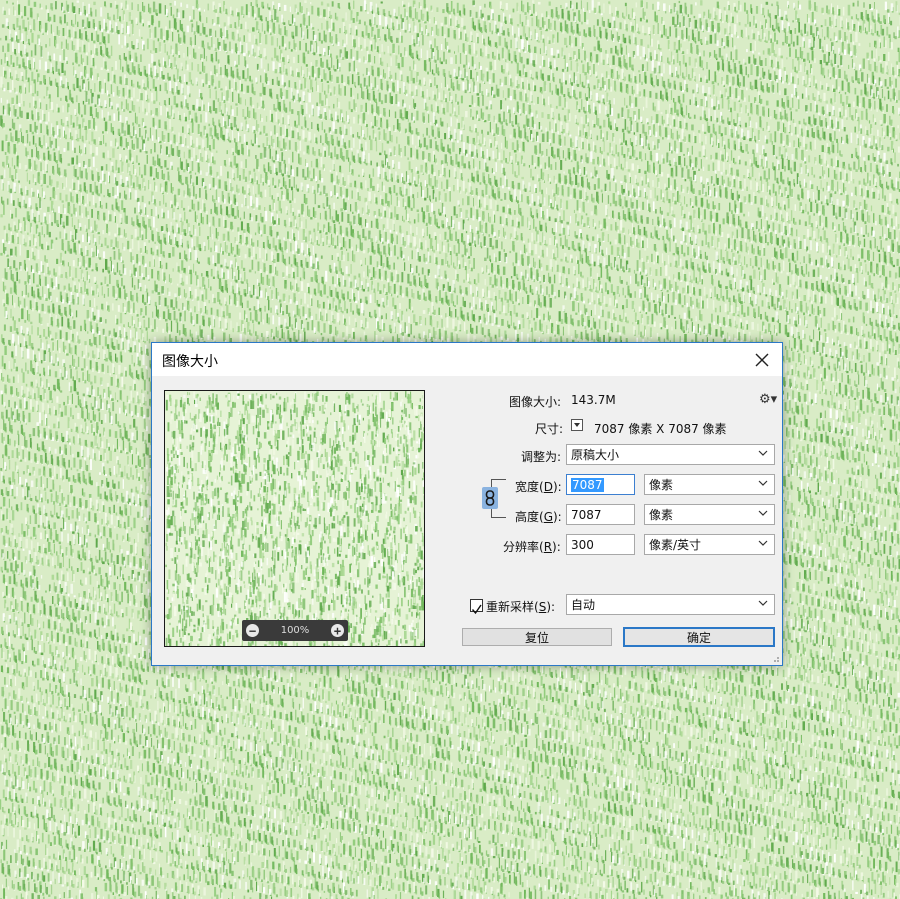  I want to click on fit-to-select: 原稿大小, so click(670, 454).